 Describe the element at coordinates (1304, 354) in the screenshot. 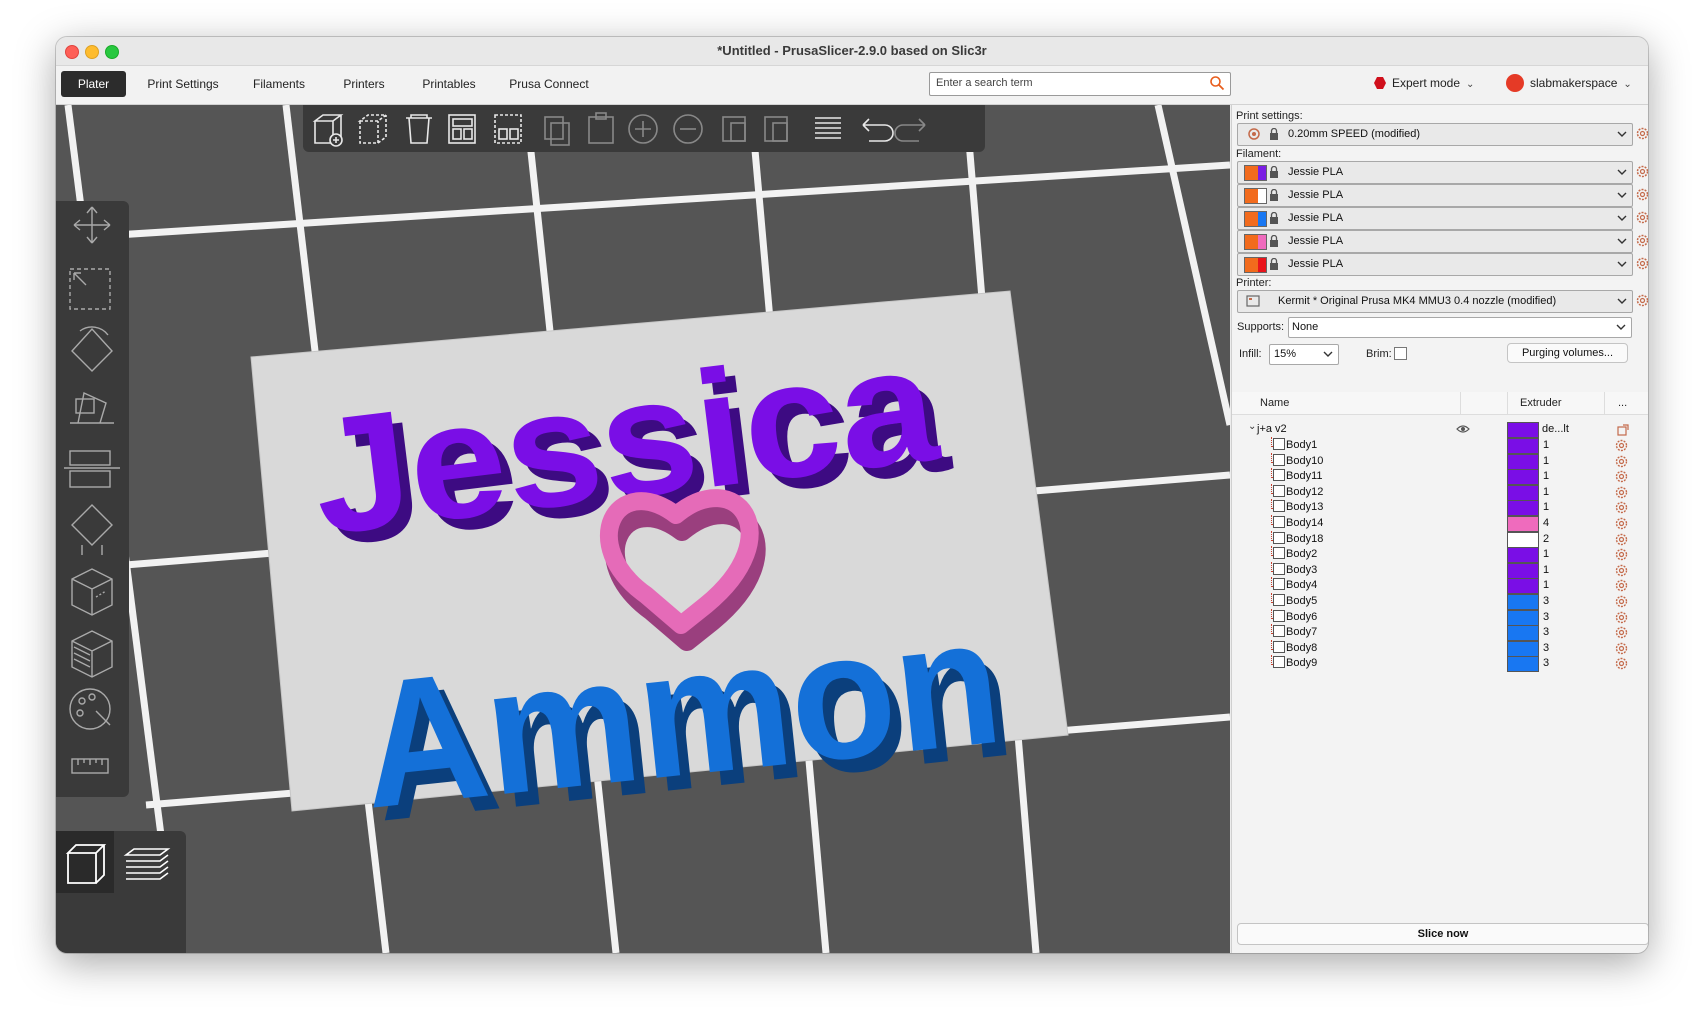

I see `infill-select: 15%` at that location.